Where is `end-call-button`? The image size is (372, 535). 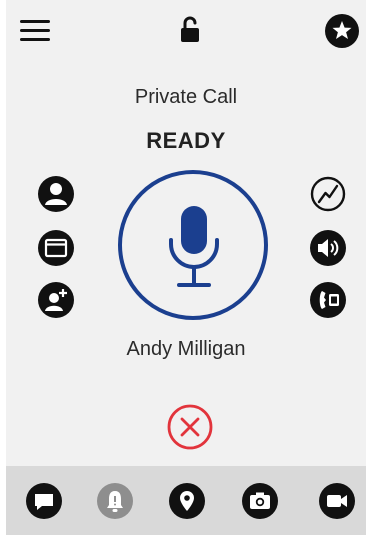
end-call-button is located at coordinates (190, 427).